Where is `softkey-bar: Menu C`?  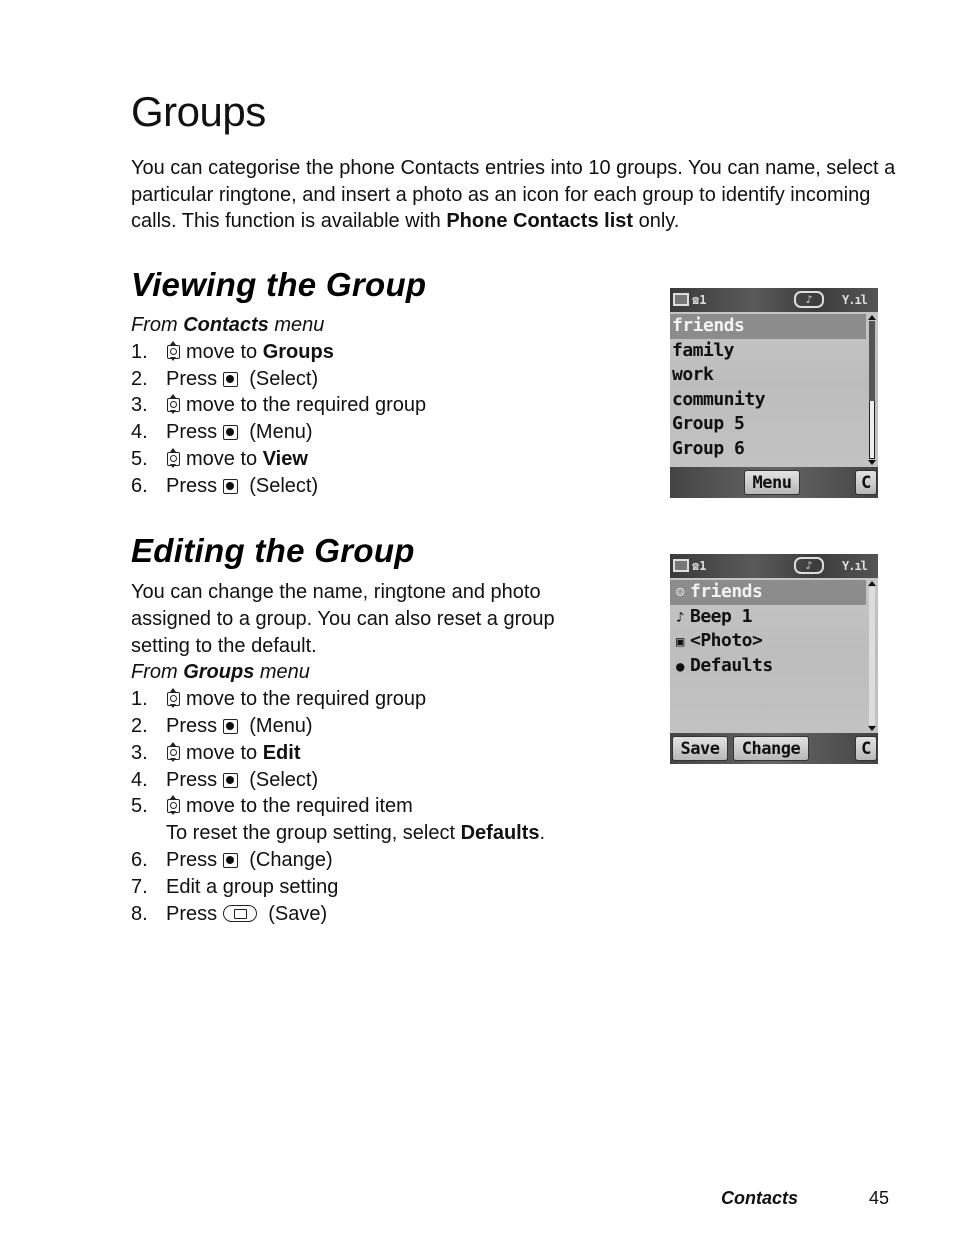
softkey-bar: Menu C is located at coordinates (774, 482).